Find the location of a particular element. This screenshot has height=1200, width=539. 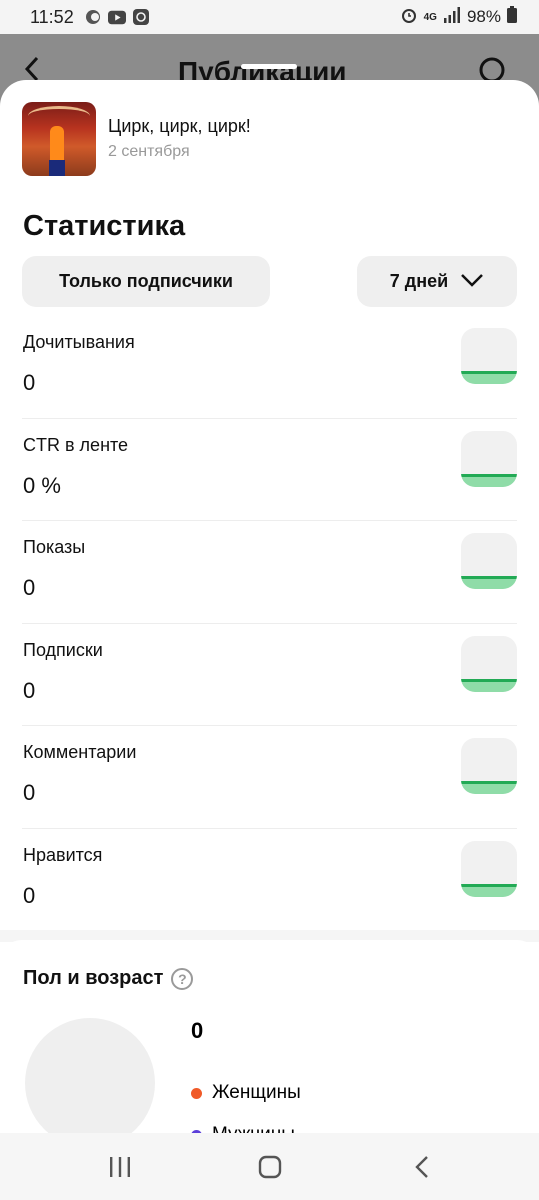

legend-item-women: Женщины is located at coordinates (246, 1093).